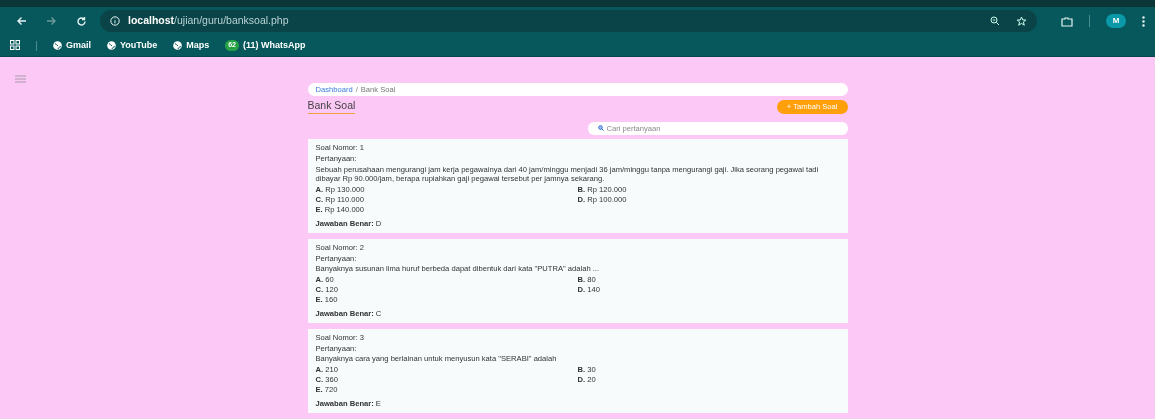 This screenshot has width=1155, height=419. I want to click on address-bar: localhost/ujian/guru/banksoal.php, so click(568, 21).